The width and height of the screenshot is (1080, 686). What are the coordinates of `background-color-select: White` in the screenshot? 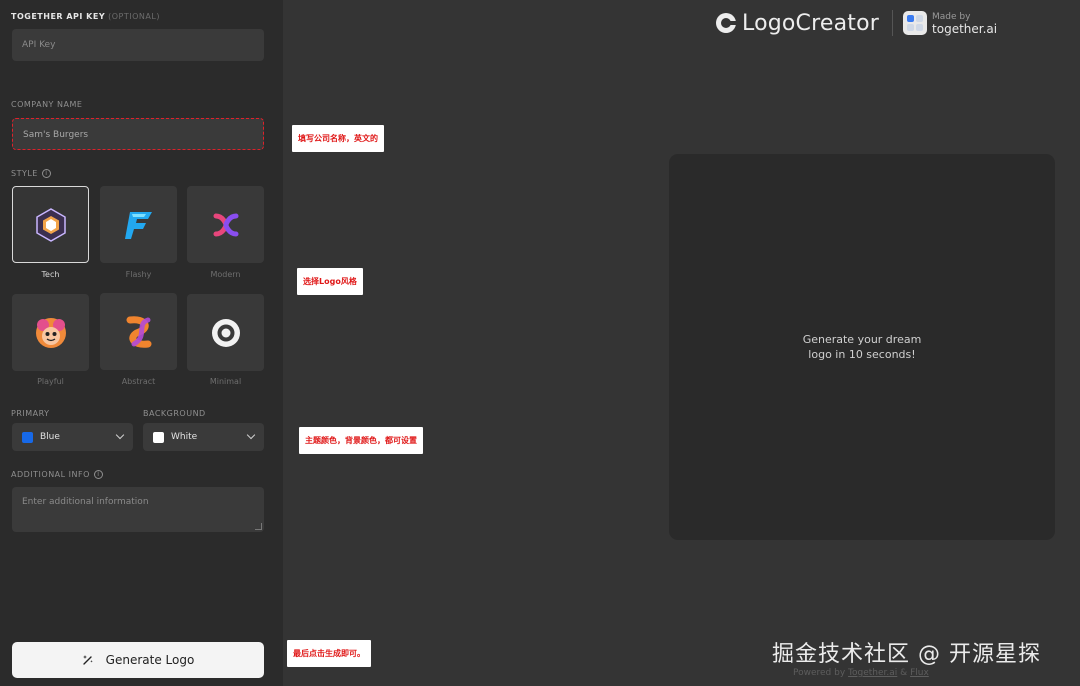 It's located at (203, 437).